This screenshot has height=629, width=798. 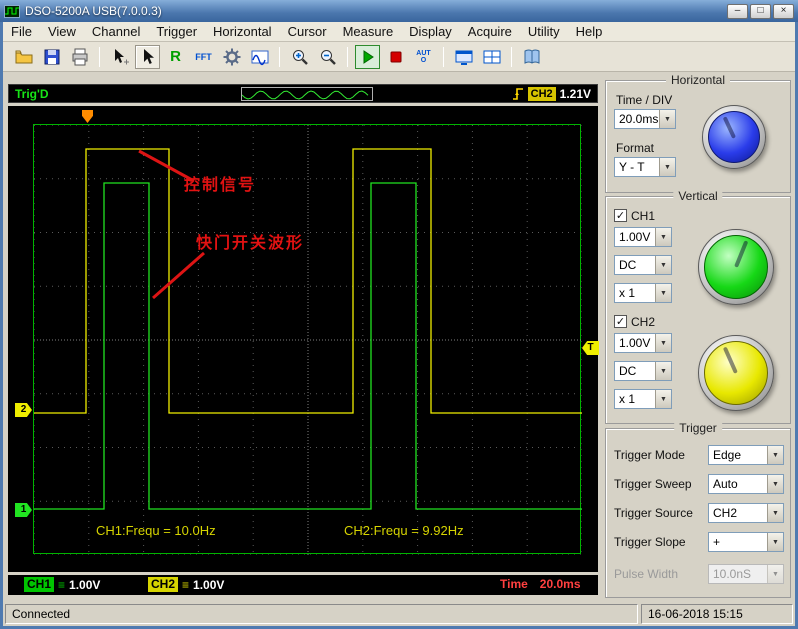 I want to click on menu-cursor: Cursor, so click(x=307, y=31).